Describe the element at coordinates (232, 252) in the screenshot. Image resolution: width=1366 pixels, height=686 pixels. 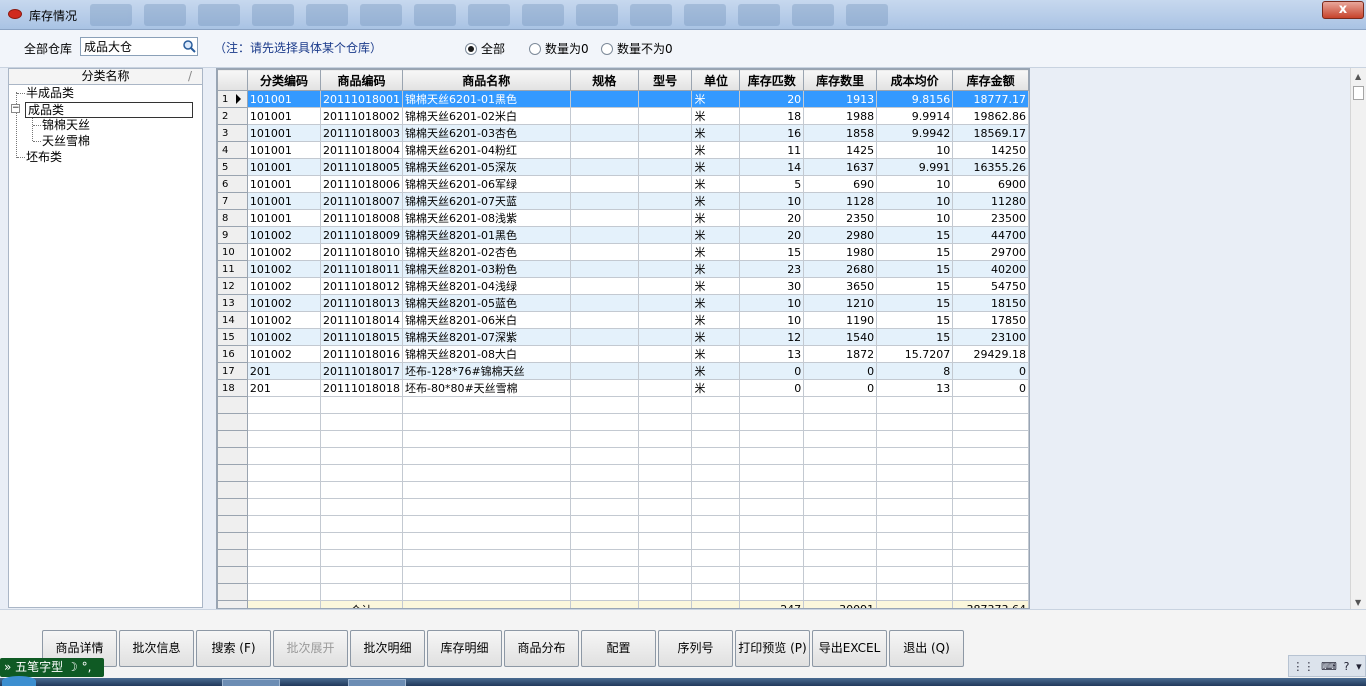
I see `row-number-cell: 10` at that location.